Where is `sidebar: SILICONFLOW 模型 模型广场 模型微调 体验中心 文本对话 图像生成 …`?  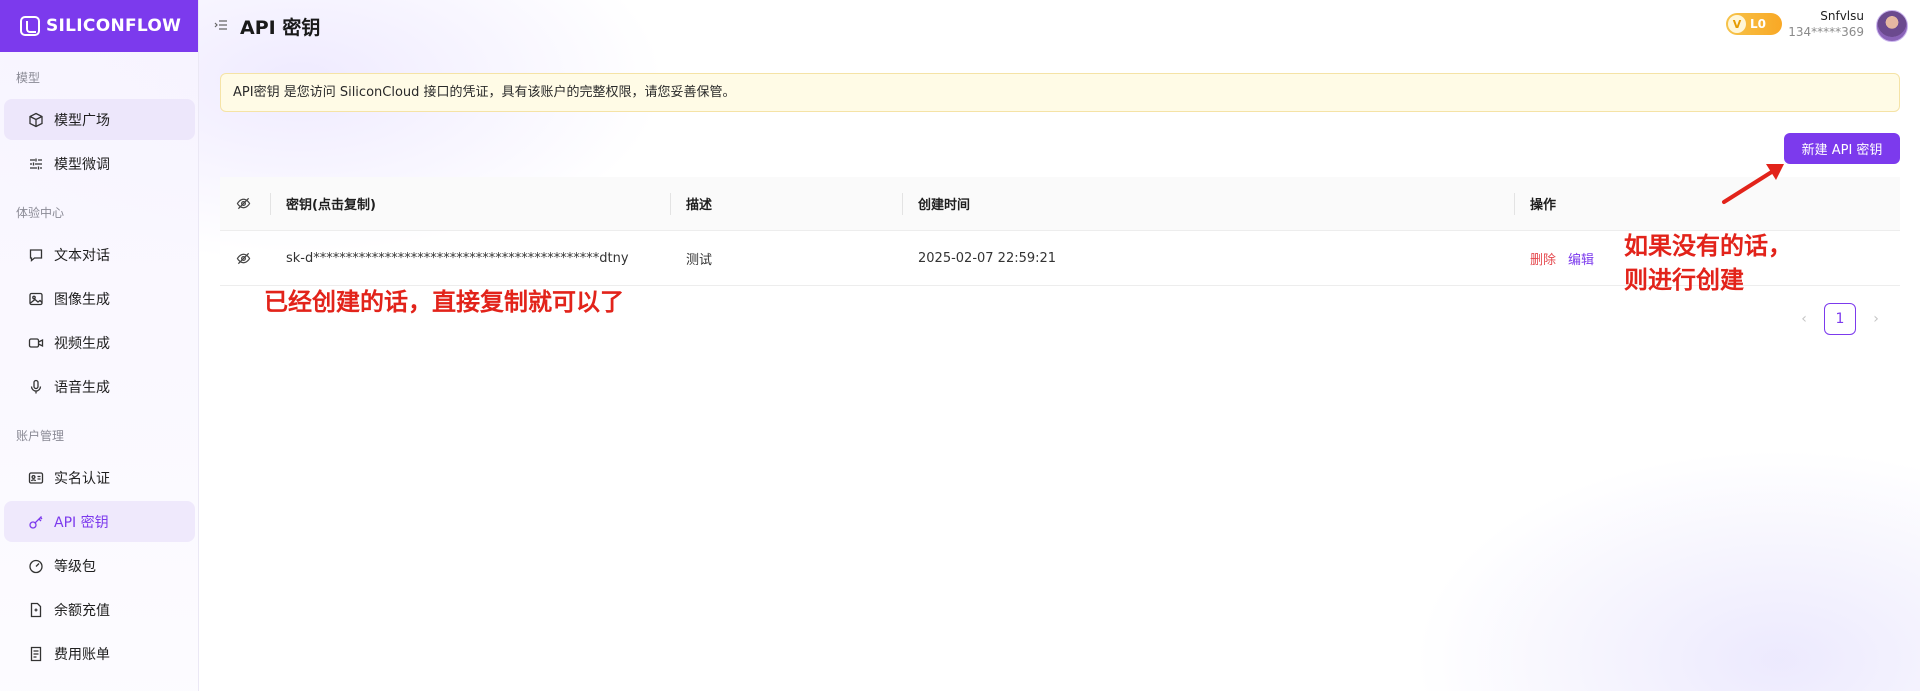
sidebar: SILICONFLOW 模型 模型广场 模型微调 体验中心 文本对话 图像生成 … is located at coordinates (99, 345).